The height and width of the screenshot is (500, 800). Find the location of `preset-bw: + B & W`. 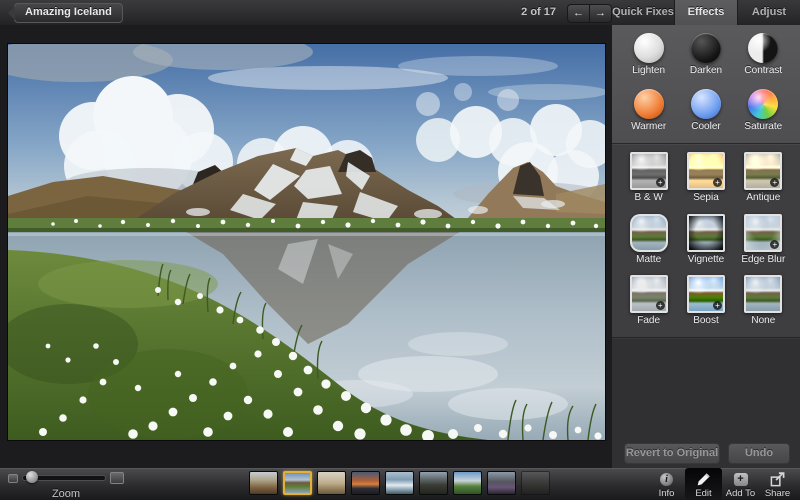

preset-bw: + B & W is located at coordinates (648, 181).